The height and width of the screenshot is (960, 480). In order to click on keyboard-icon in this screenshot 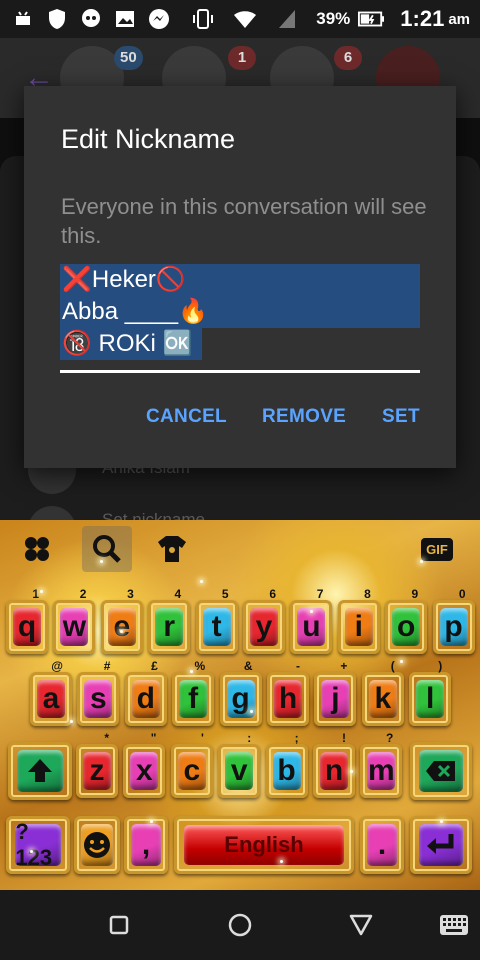, I will do `click(454, 925)`.